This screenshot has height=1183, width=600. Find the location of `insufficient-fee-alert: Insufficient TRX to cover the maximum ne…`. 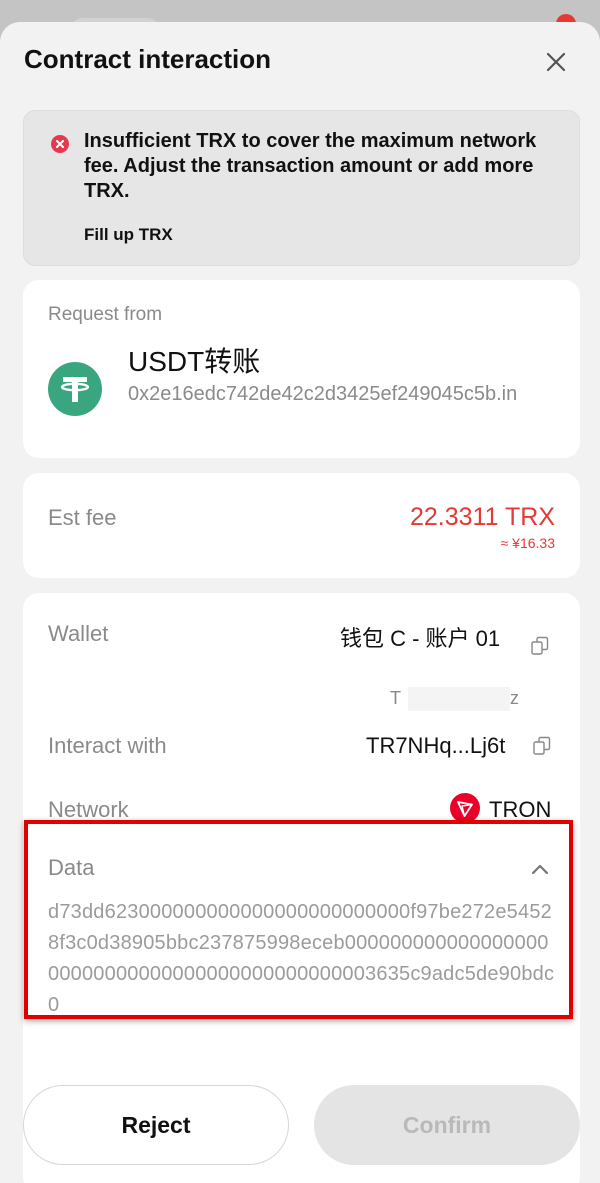

insufficient-fee-alert: Insufficient TRX to cover the maximum ne… is located at coordinates (301, 188).